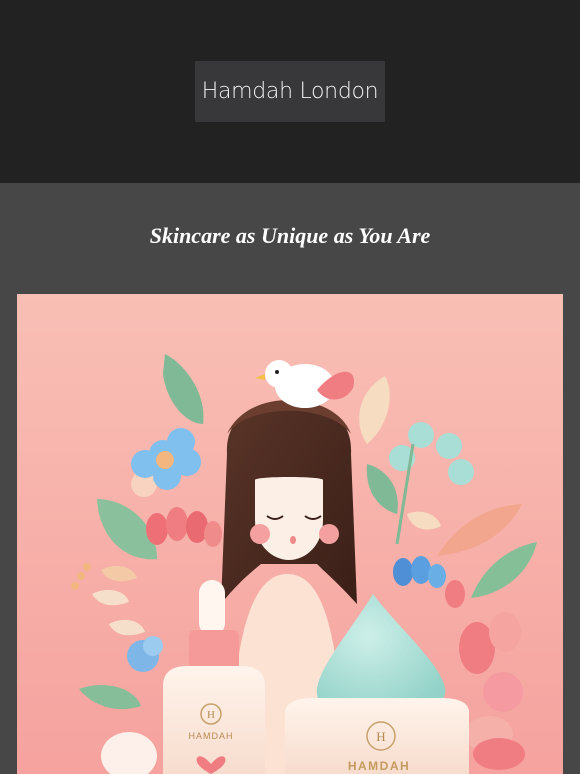  I want to click on bottle-brand-label: HAMDAH, so click(210, 736).